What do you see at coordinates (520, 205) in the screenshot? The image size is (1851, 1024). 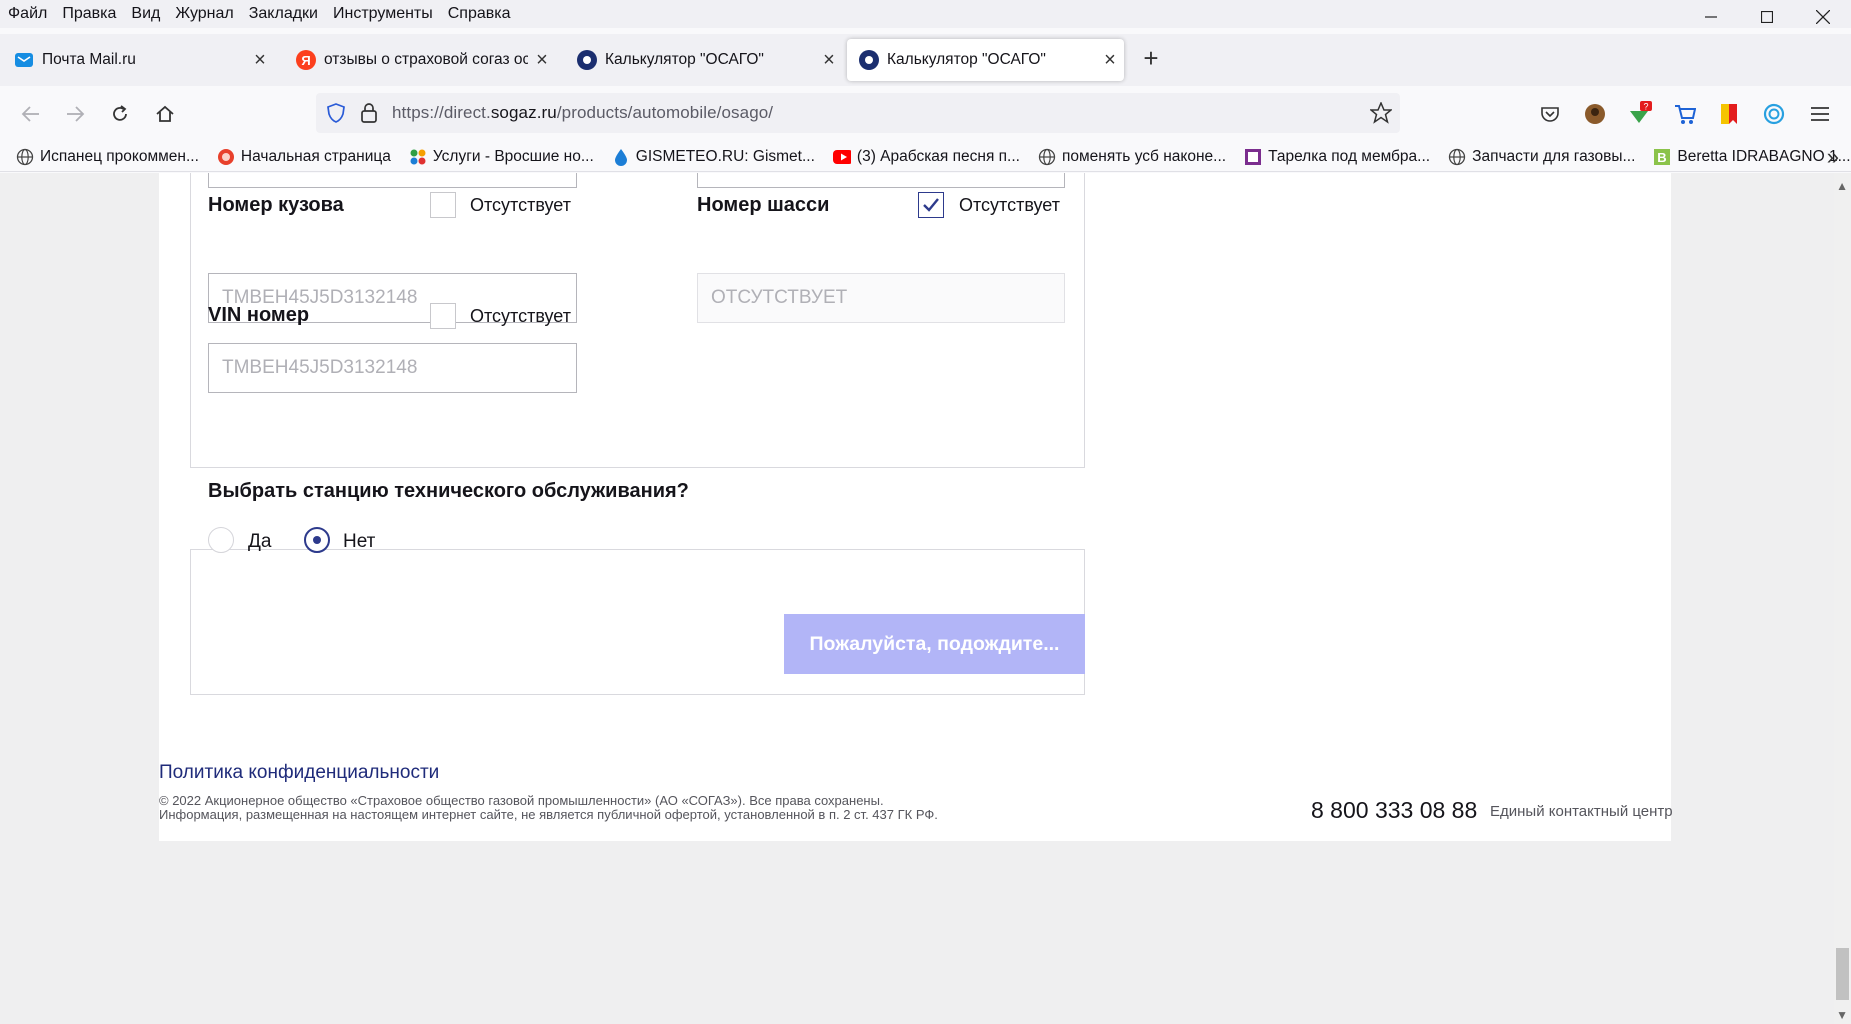 I see `body-number-absent-label: Отсутствует` at bounding box center [520, 205].